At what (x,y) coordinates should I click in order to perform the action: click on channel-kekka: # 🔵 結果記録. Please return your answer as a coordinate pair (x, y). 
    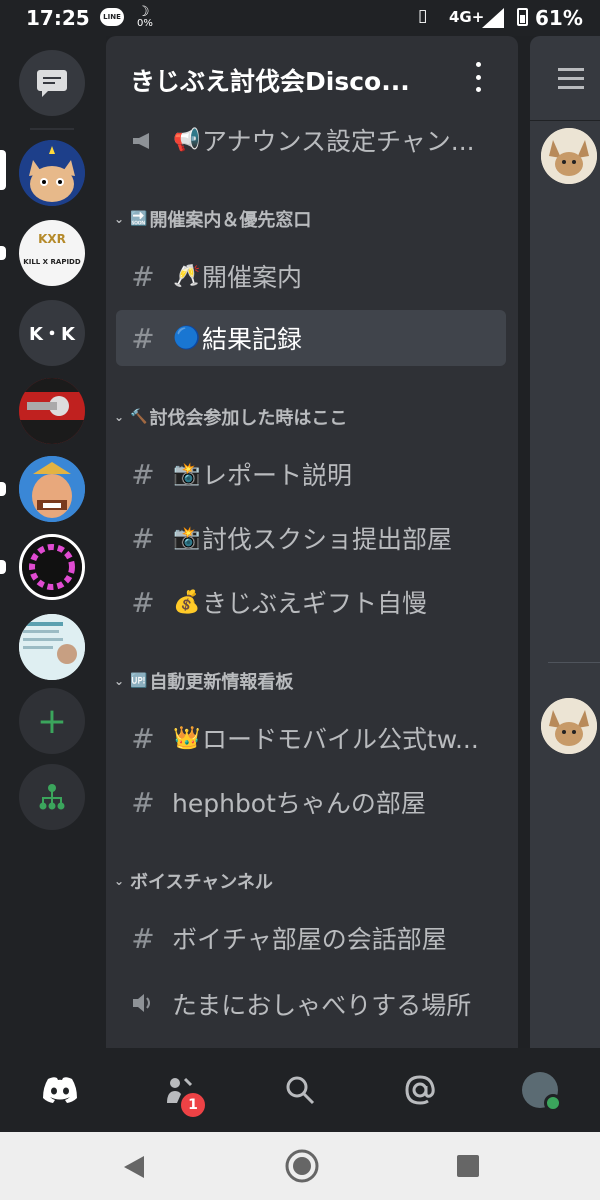
    Looking at the image, I should click on (311, 338).